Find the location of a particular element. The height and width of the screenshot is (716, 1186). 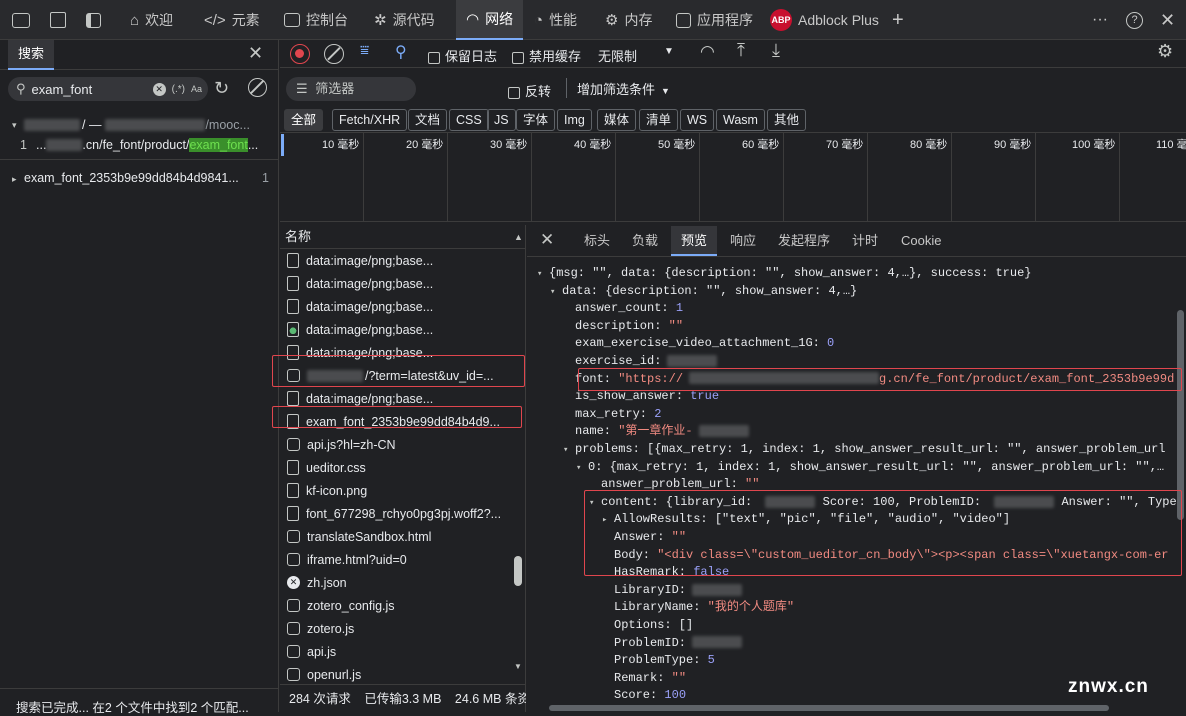

filter-type-font: 字体 is located at coordinates (536, 120).